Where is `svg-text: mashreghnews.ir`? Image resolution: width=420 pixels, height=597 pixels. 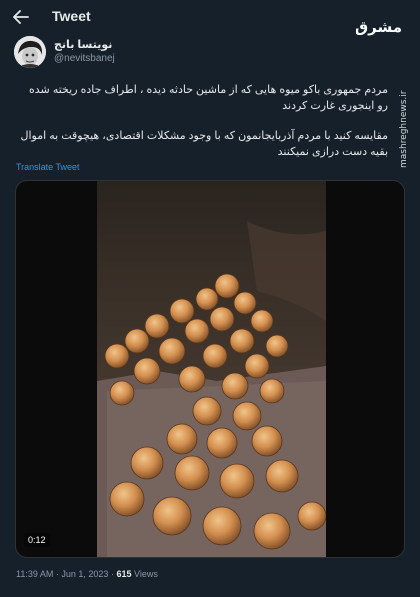
svg-text: mashreghnews.ir is located at coordinates (404, 129).